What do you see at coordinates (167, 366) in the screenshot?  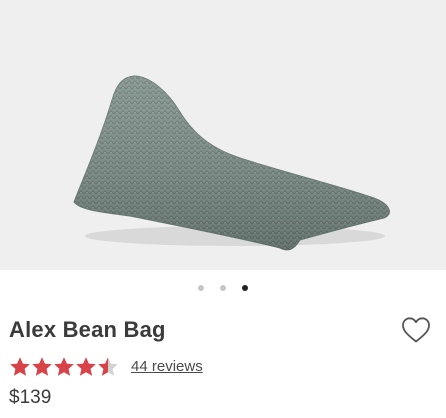 I see `reviews-link: 44 reviews` at bounding box center [167, 366].